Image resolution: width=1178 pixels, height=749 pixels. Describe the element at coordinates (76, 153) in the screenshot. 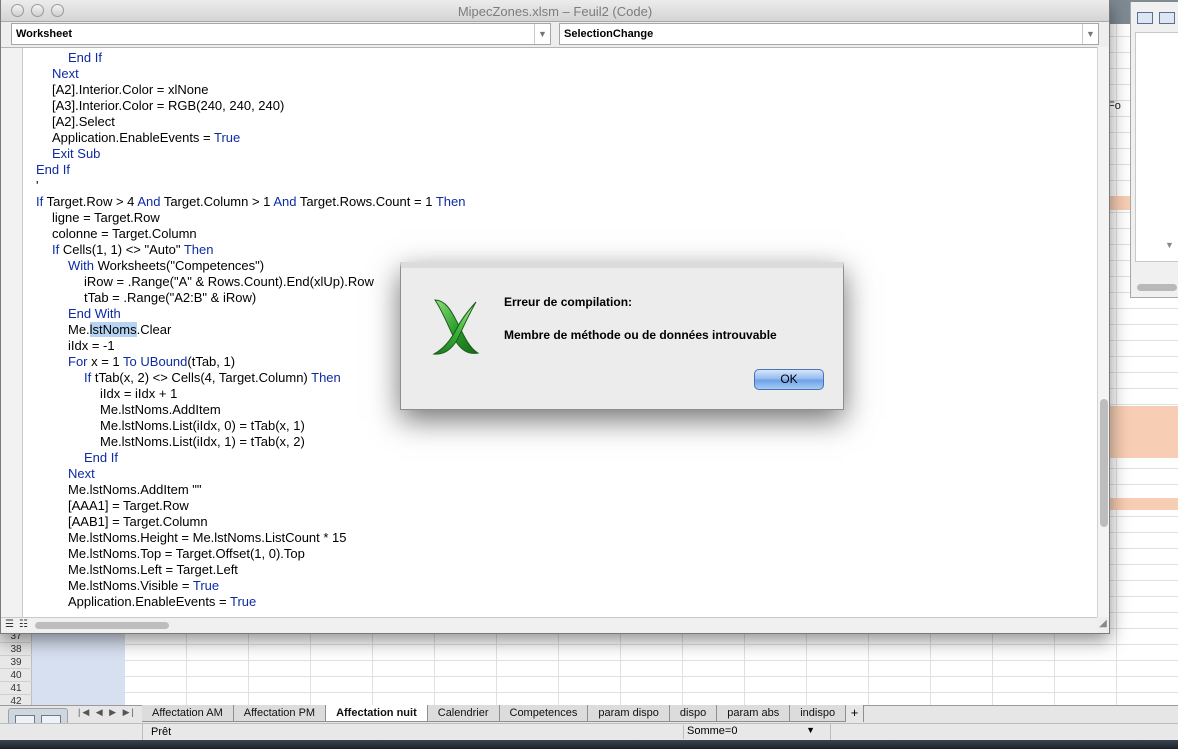

I see `code-keyword: Exit Sub` at that location.